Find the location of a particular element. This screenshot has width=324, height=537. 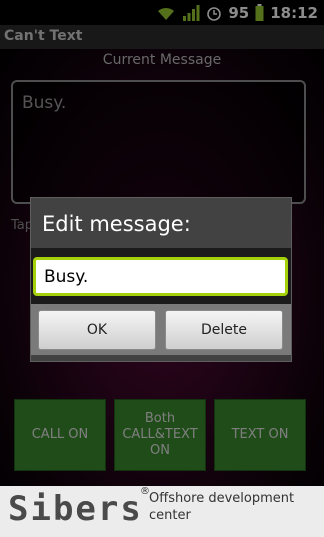

dialog-button-bar: OK Delete is located at coordinates (161, 329).